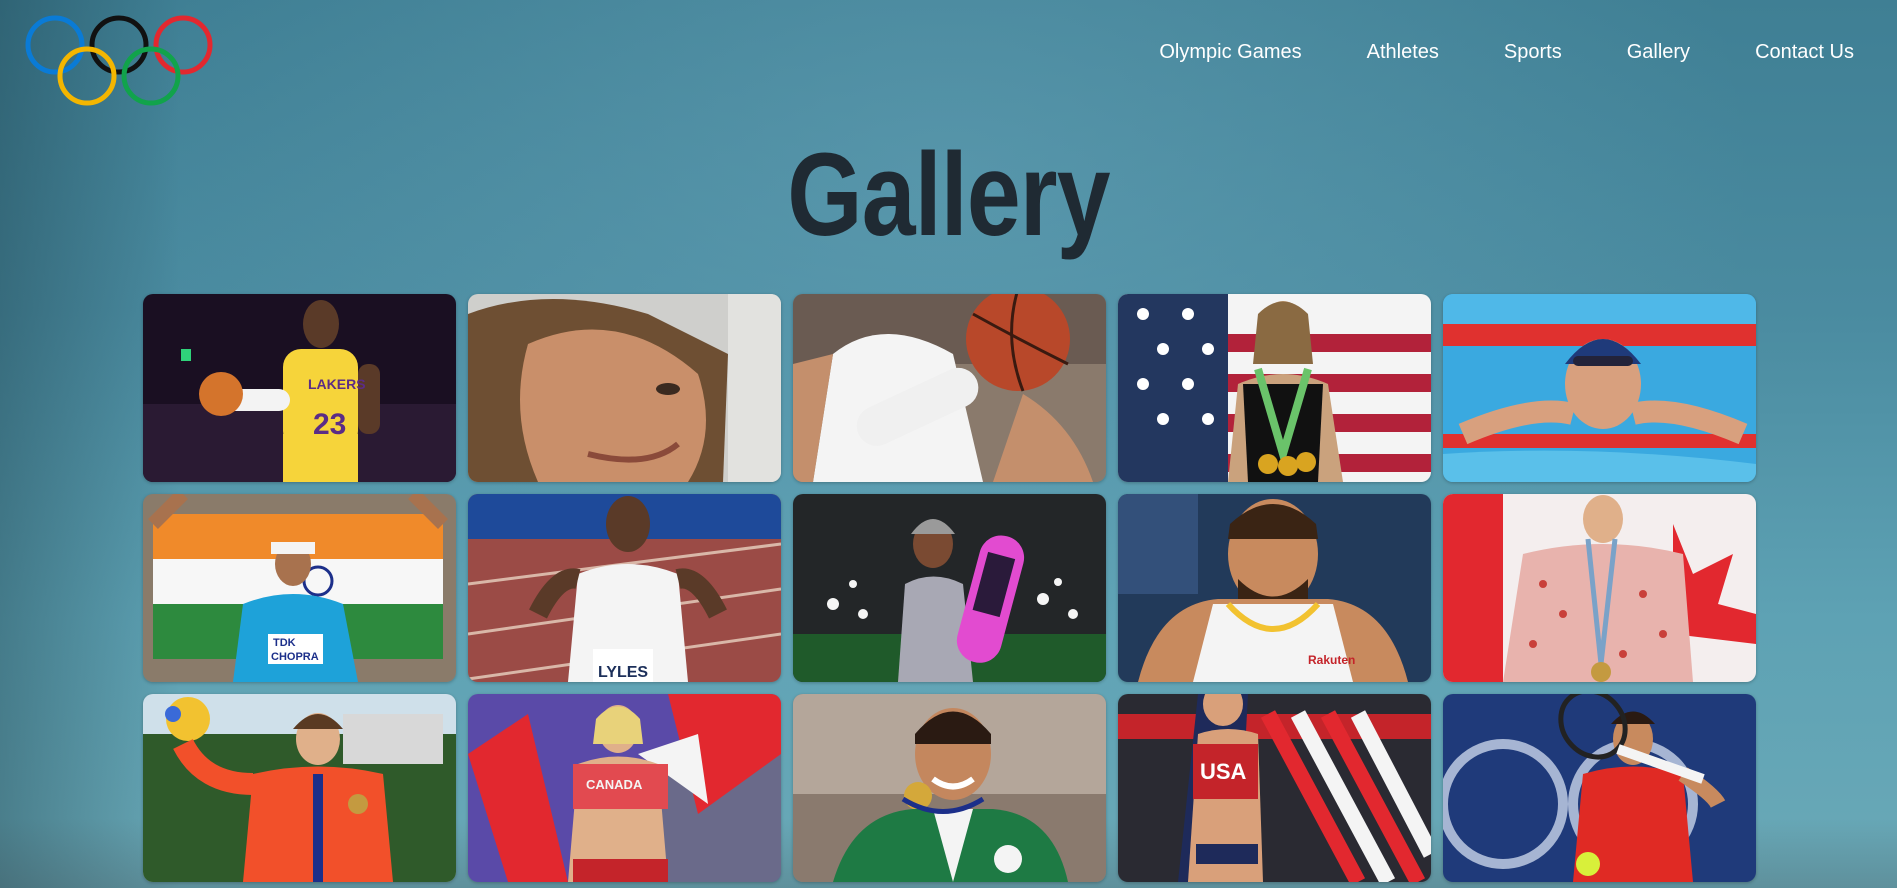 The image size is (1897, 888). Describe the element at coordinates (55, 45) in the screenshot. I see `ring-blue` at that location.